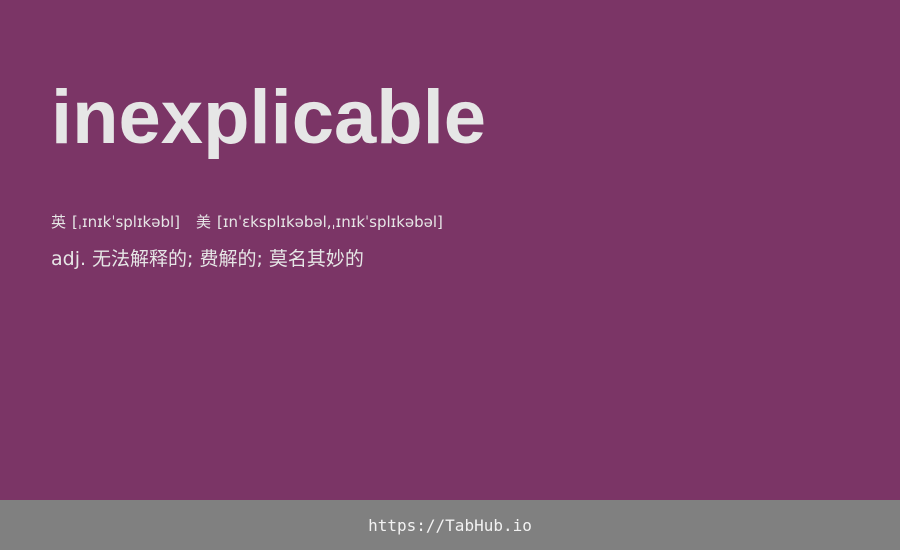  I want to click on uk-phonetic: [ˌɪnɪkˈsplɪkəbl], so click(126, 222).